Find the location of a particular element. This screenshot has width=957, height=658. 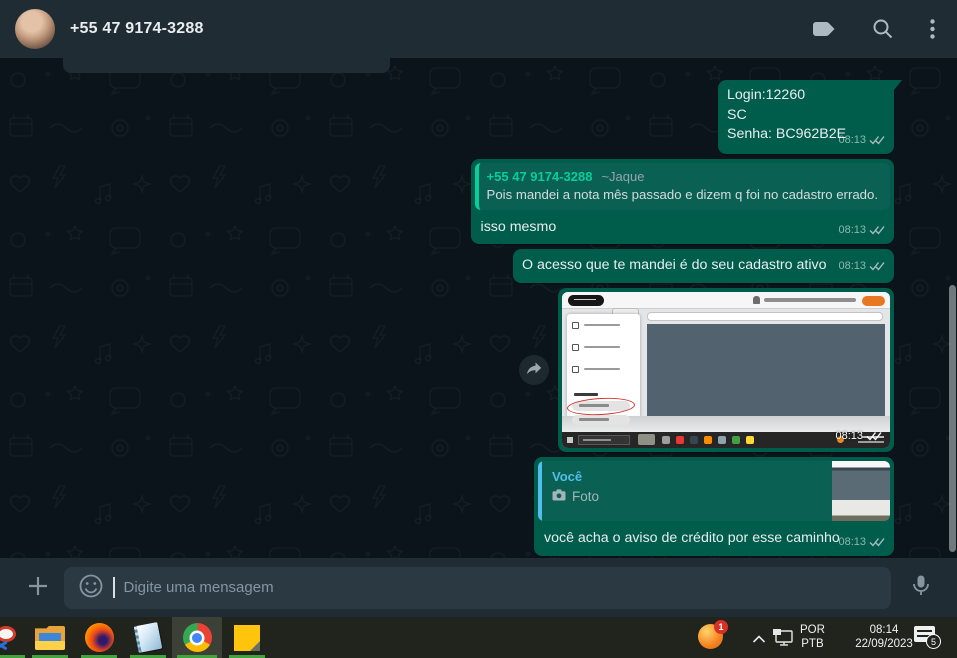

tray-network is located at coordinates (783, 638).